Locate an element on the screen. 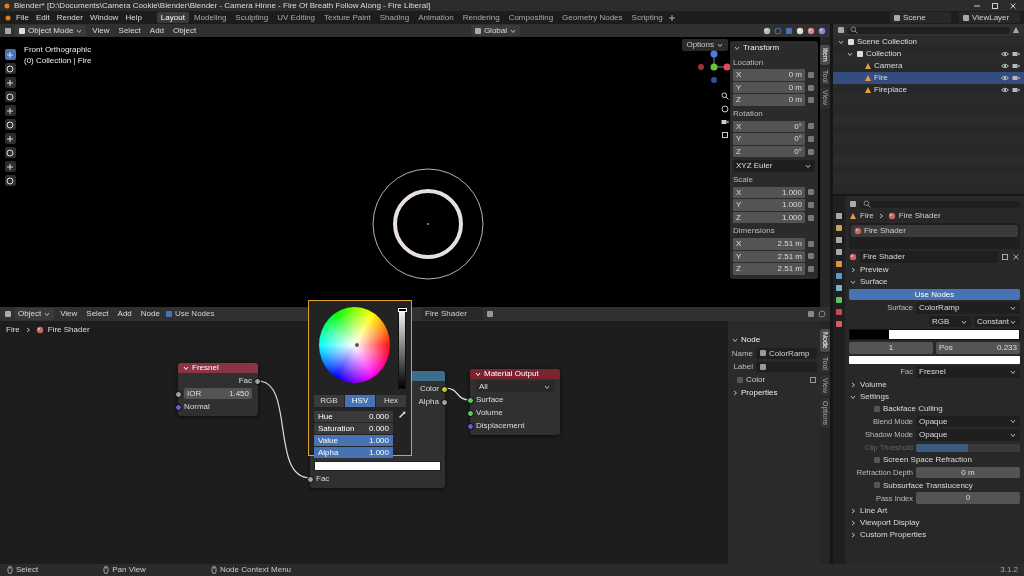  color-value-field: Saturation 0.000 is located at coordinates (353, 428).